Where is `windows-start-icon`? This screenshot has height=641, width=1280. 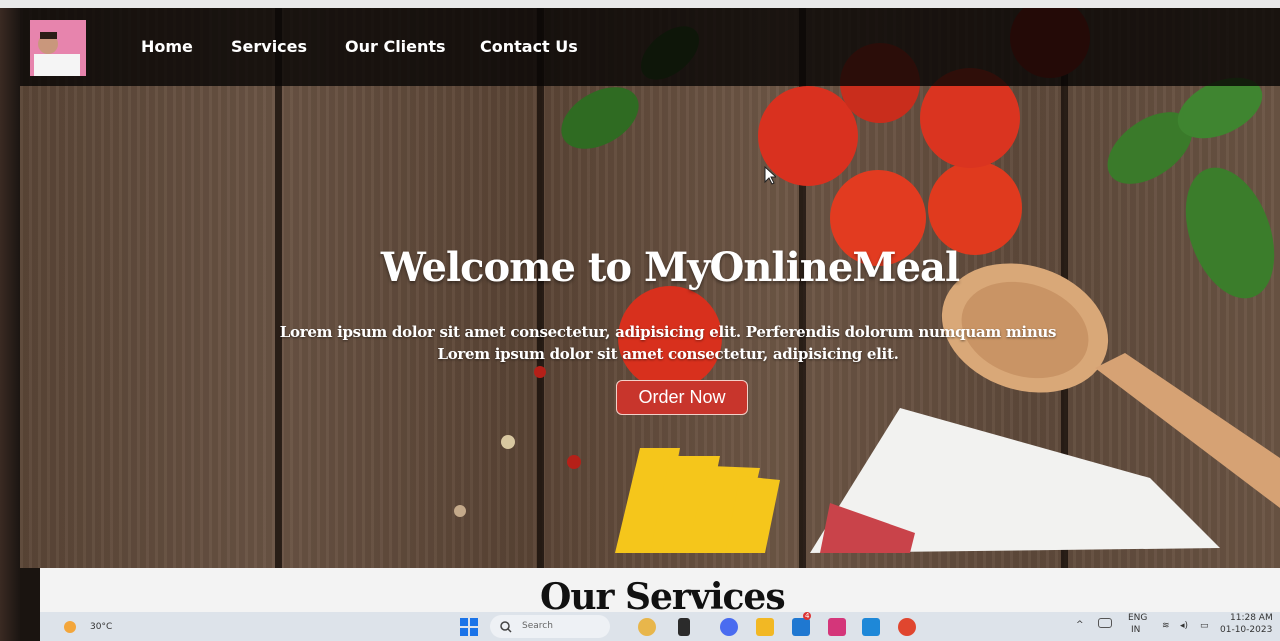 windows-start-icon is located at coordinates (469, 627).